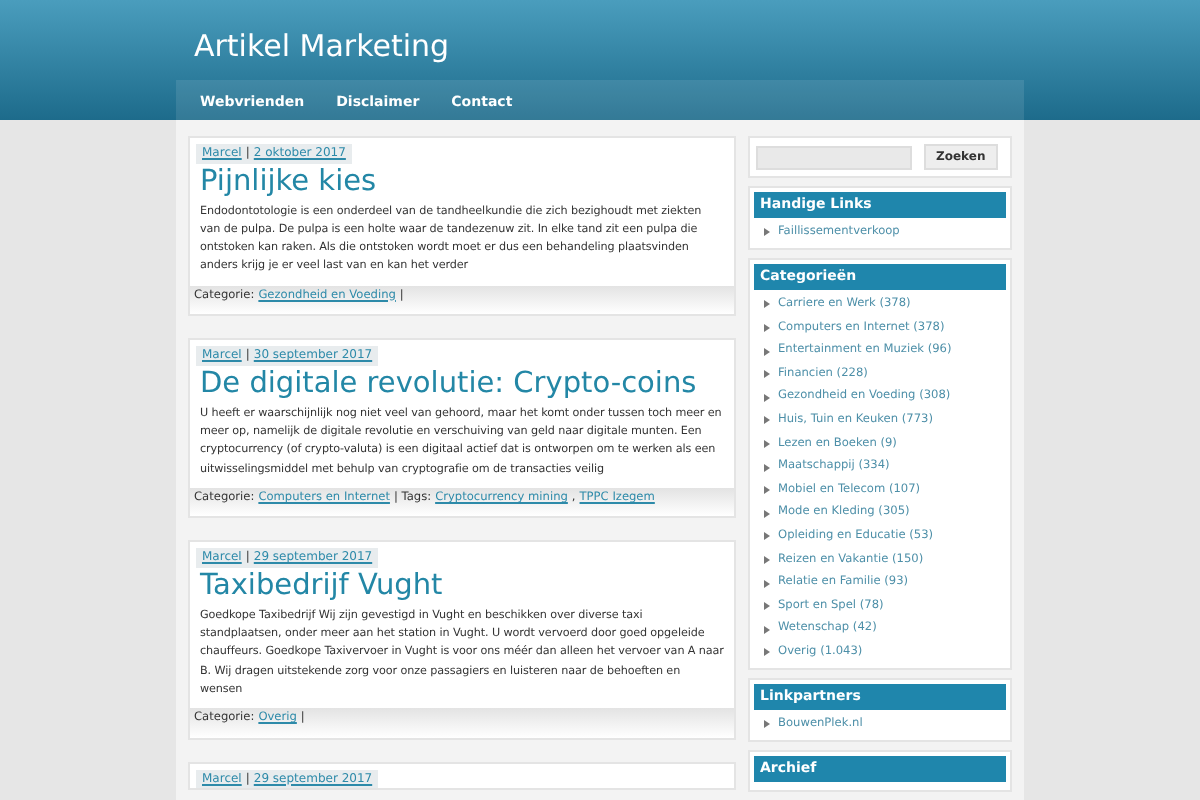  What do you see at coordinates (834, 157) in the screenshot?
I see `search-field` at bounding box center [834, 157].